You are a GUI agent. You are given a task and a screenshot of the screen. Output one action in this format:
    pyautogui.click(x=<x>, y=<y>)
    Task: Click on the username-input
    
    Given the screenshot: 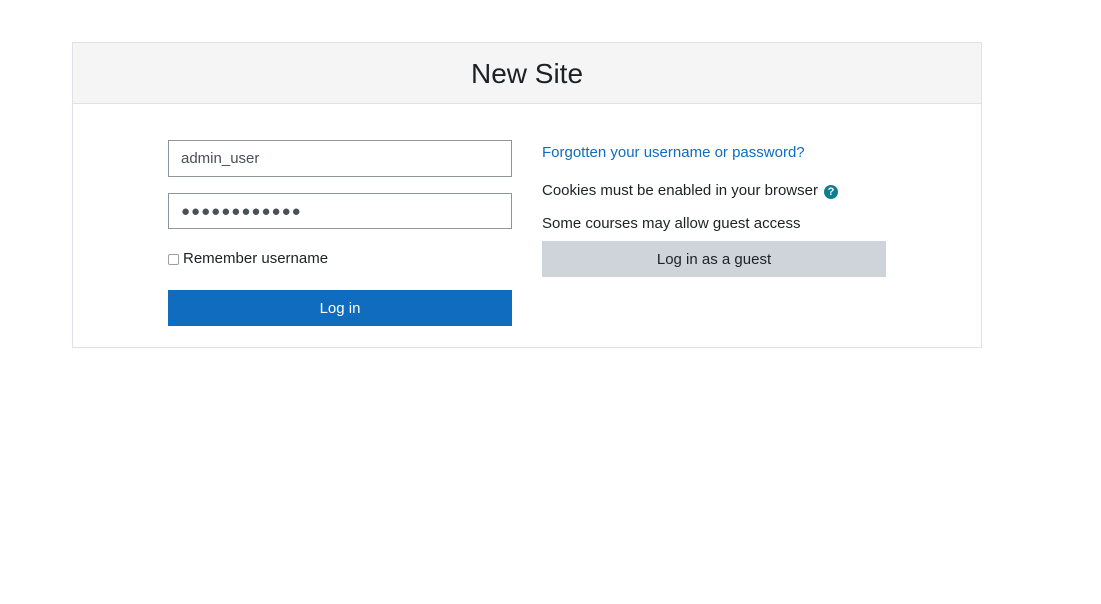 What is the action you would take?
    pyautogui.click(x=340, y=158)
    